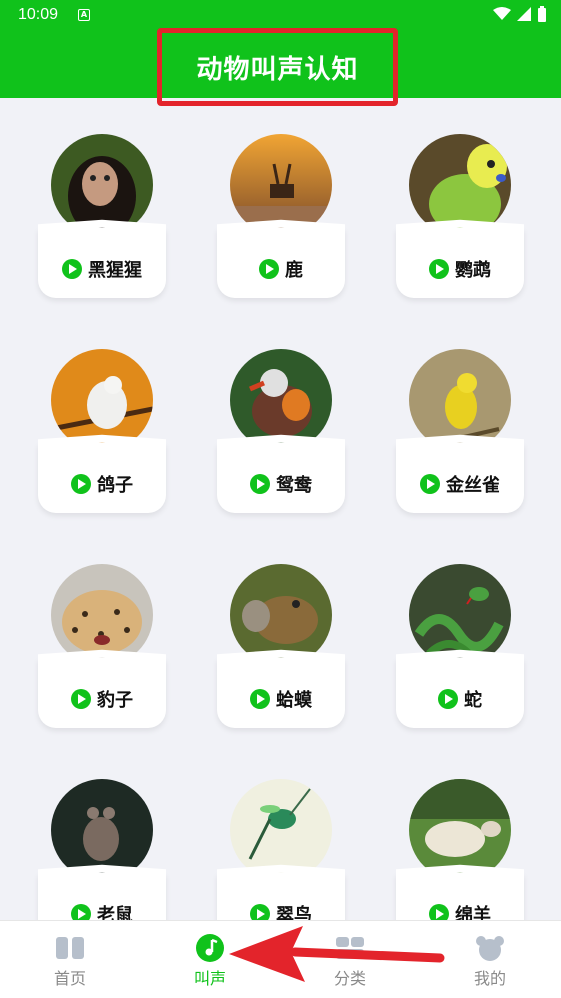 Image resolution: width=561 pixels, height=998 pixels. I want to click on battery-icon, so click(542, 14).